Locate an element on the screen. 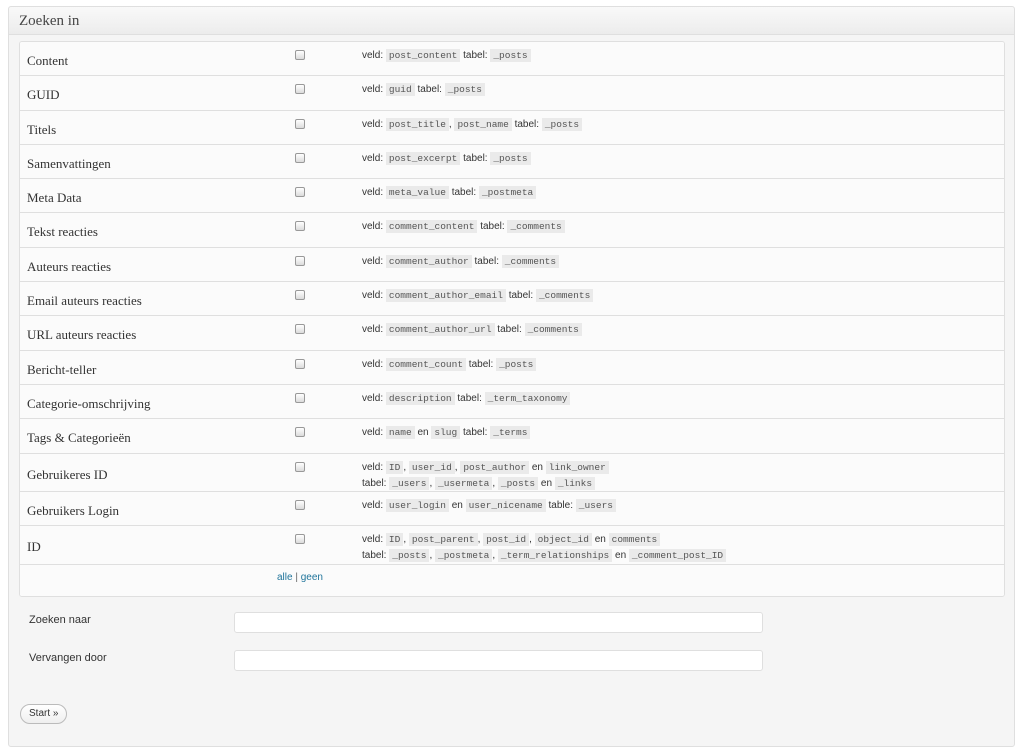 This screenshot has width=1024, height=753. db-identifier: post_author is located at coordinates (495, 467).